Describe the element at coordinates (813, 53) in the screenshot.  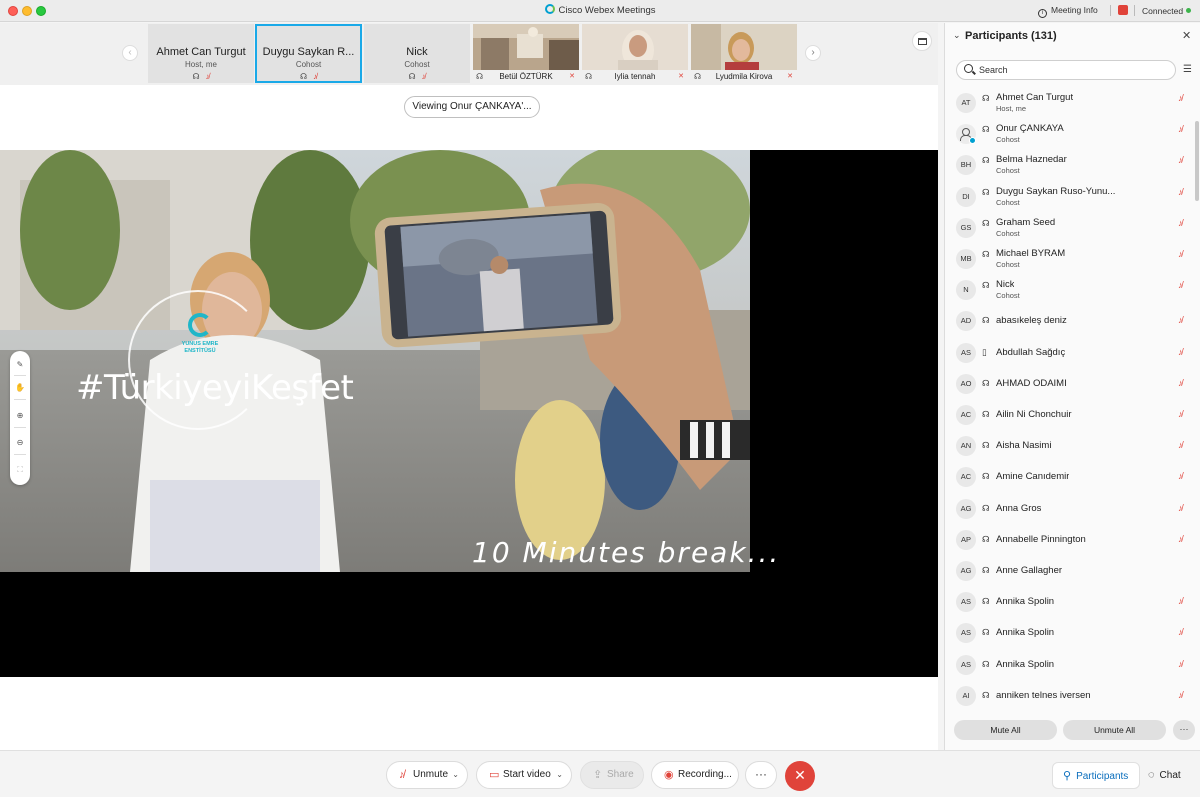
I see `filmstrip-next-button: ›` at that location.